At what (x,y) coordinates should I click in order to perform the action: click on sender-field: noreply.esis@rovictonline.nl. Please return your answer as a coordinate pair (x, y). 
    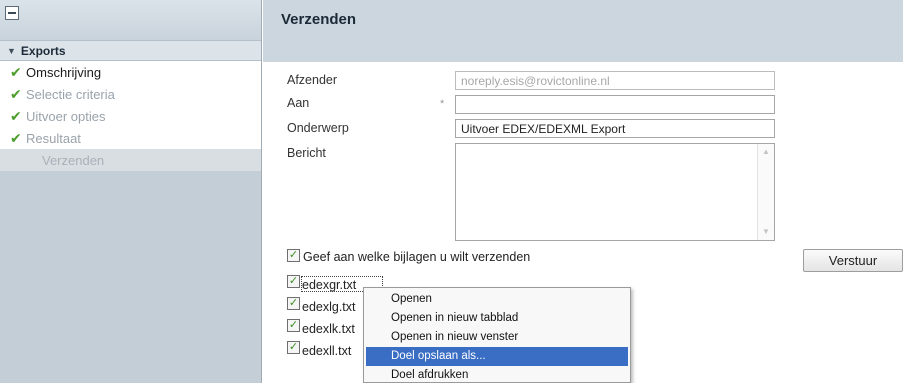
    Looking at the image, I should click on (615, 80).